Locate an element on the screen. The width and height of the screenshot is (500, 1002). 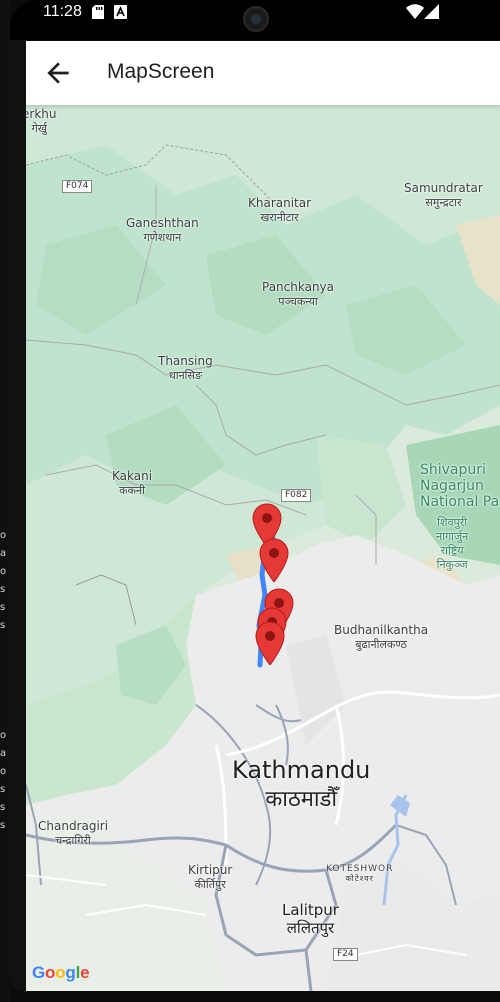
city-label-kathmandu: Kathmandu काठमाडौँ is located at coordinates (301, 784).